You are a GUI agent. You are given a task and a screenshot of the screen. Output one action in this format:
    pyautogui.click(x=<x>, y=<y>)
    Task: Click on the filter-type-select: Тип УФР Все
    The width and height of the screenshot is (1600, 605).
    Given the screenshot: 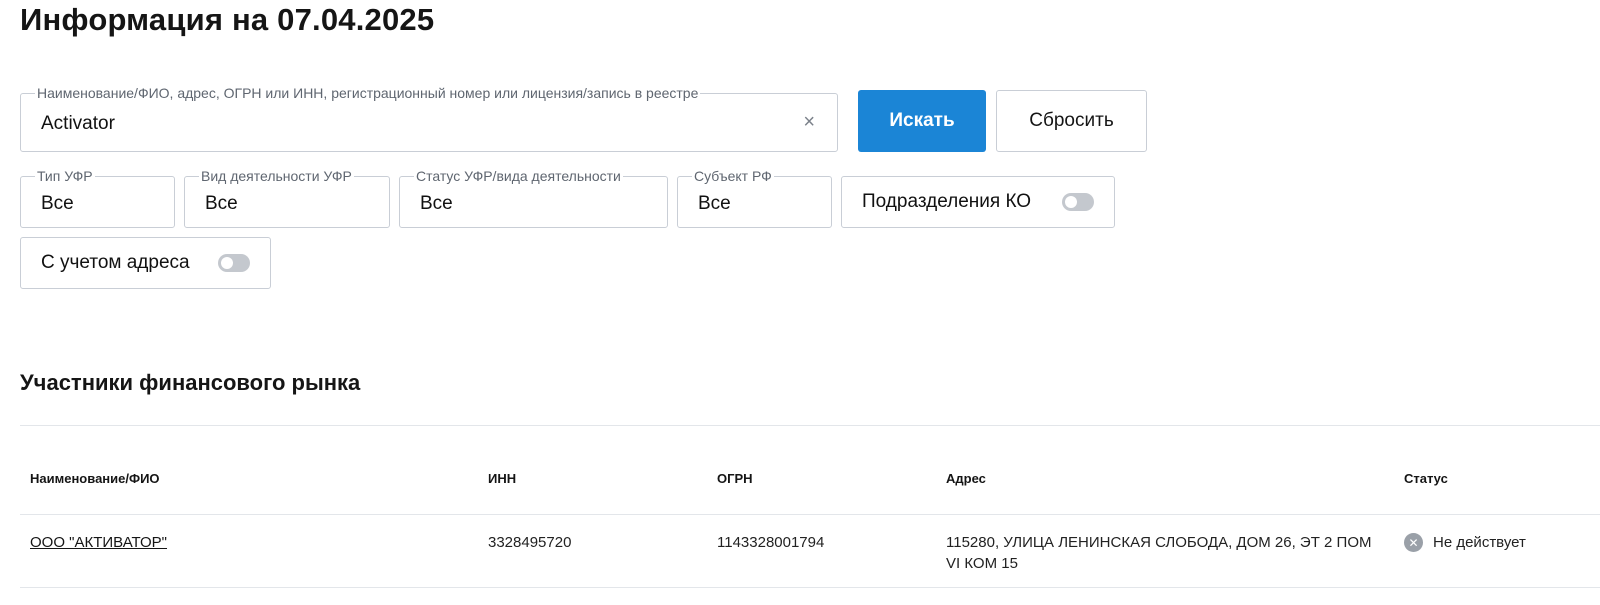 What is the action you would take?
    pyautogui.click(x=97, y=198)
    